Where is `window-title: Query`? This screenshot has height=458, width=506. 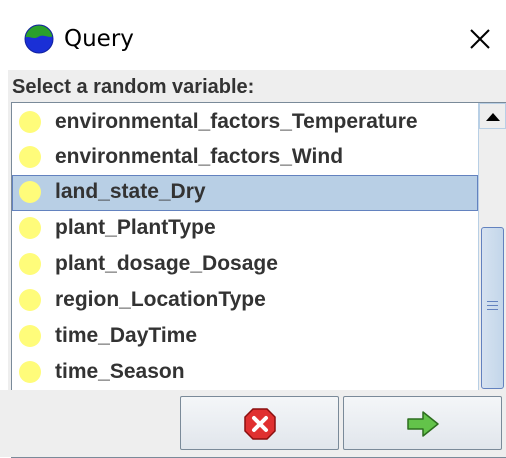 window-title: Query is located at coordinates (99, 39).